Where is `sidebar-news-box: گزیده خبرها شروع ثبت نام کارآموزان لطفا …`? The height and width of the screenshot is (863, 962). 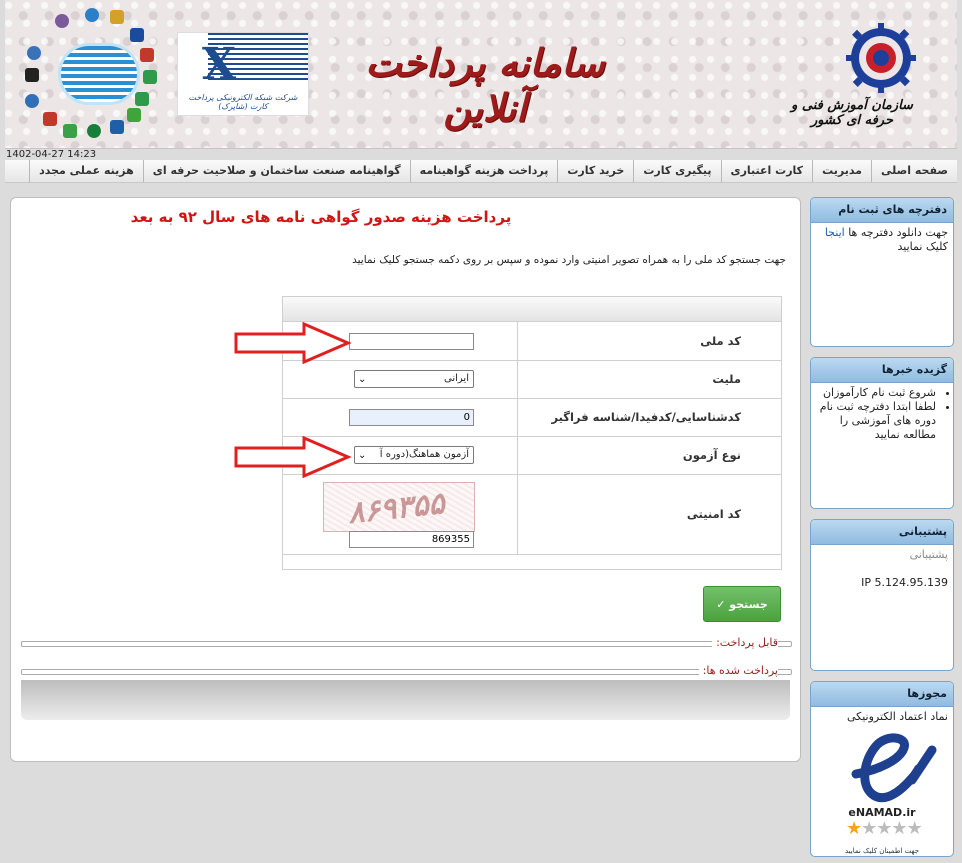 sidebar-news-box: گزیده خبرها شروع ثبت نام کارآموزان لطفا … is located at coordinates (882, 433).